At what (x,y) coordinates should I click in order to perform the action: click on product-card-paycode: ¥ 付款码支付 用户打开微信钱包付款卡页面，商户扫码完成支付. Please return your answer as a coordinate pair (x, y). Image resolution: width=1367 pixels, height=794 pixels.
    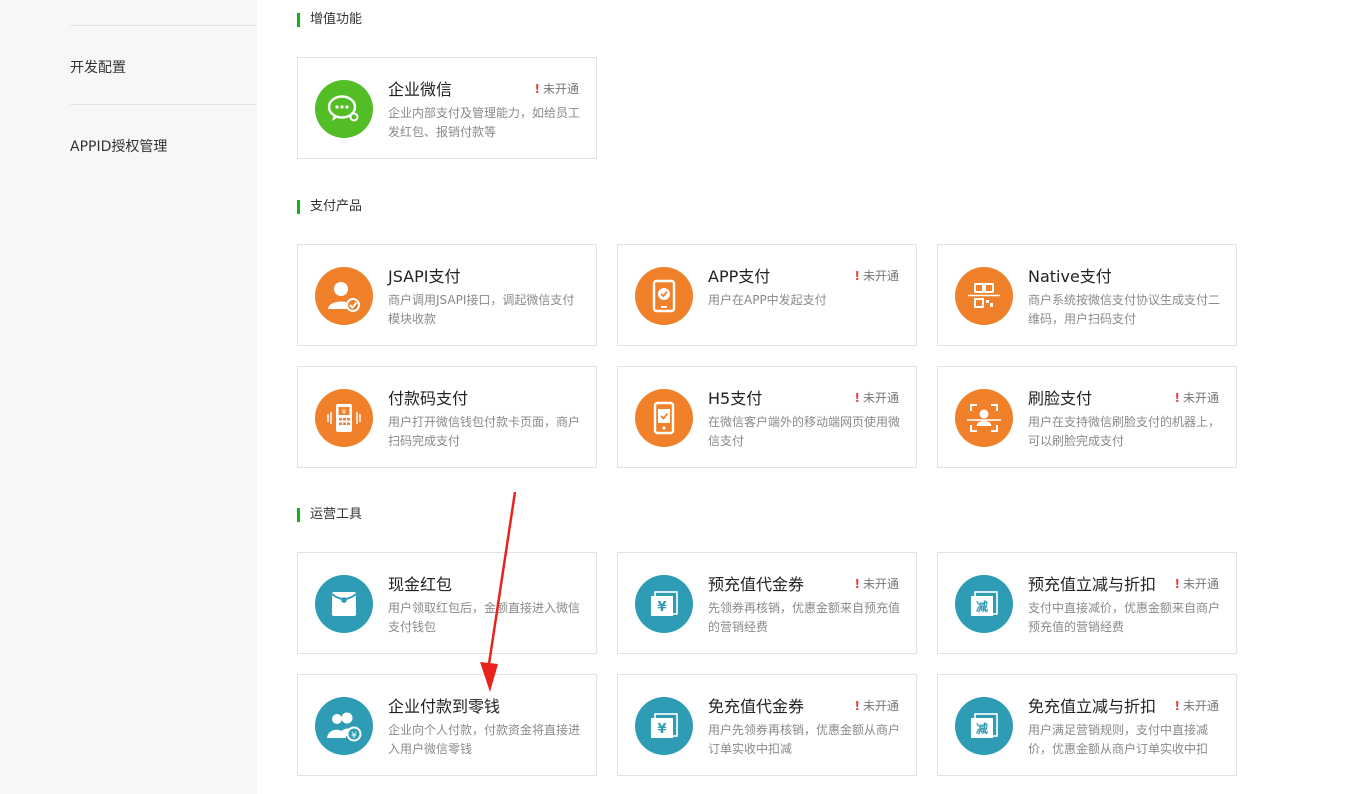
    Looking at the image, I should click on (447, 417).